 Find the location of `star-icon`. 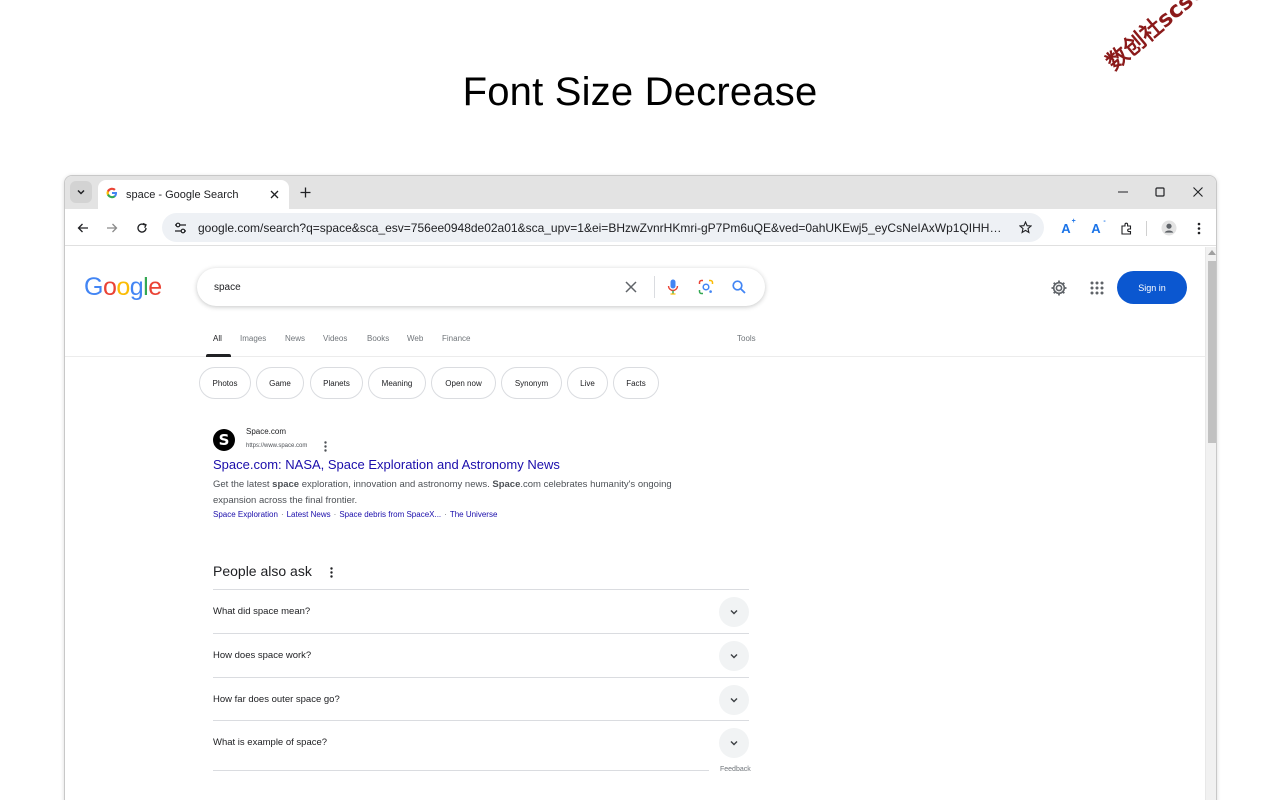

star-icon is located at coordinates (1025, 227).